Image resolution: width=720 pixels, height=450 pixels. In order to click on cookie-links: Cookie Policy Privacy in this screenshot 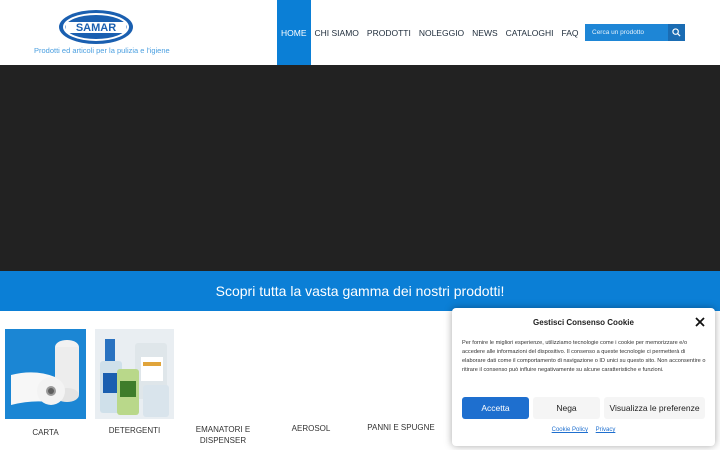, I will do `click(583, 430)`.